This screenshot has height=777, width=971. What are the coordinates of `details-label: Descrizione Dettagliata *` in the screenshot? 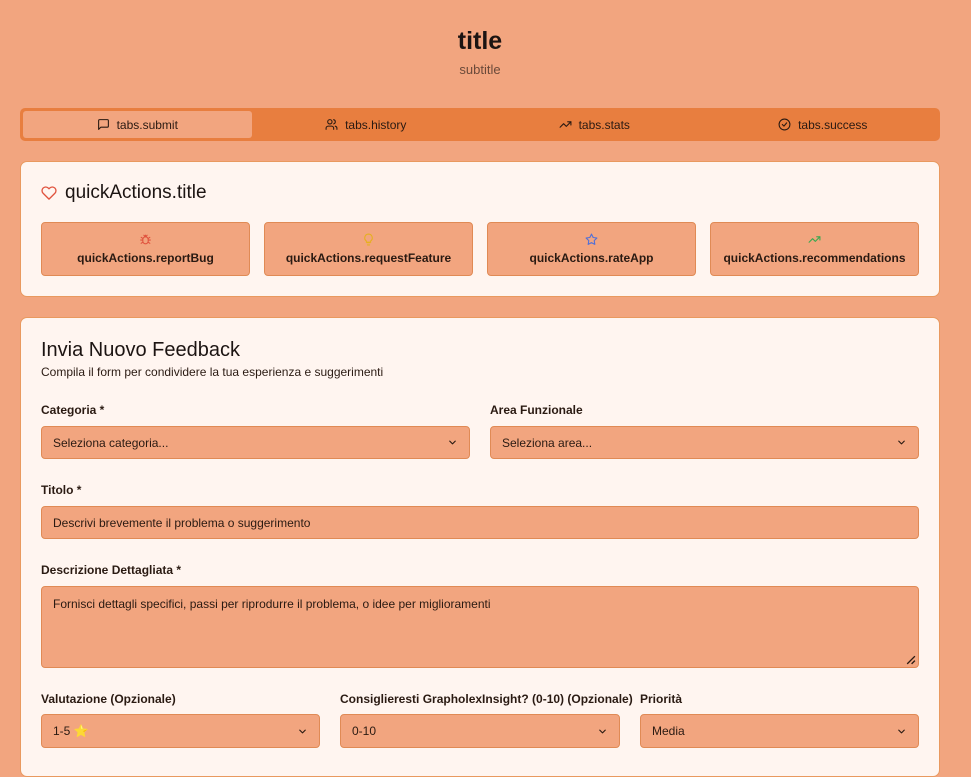 It's located at (111, 570).